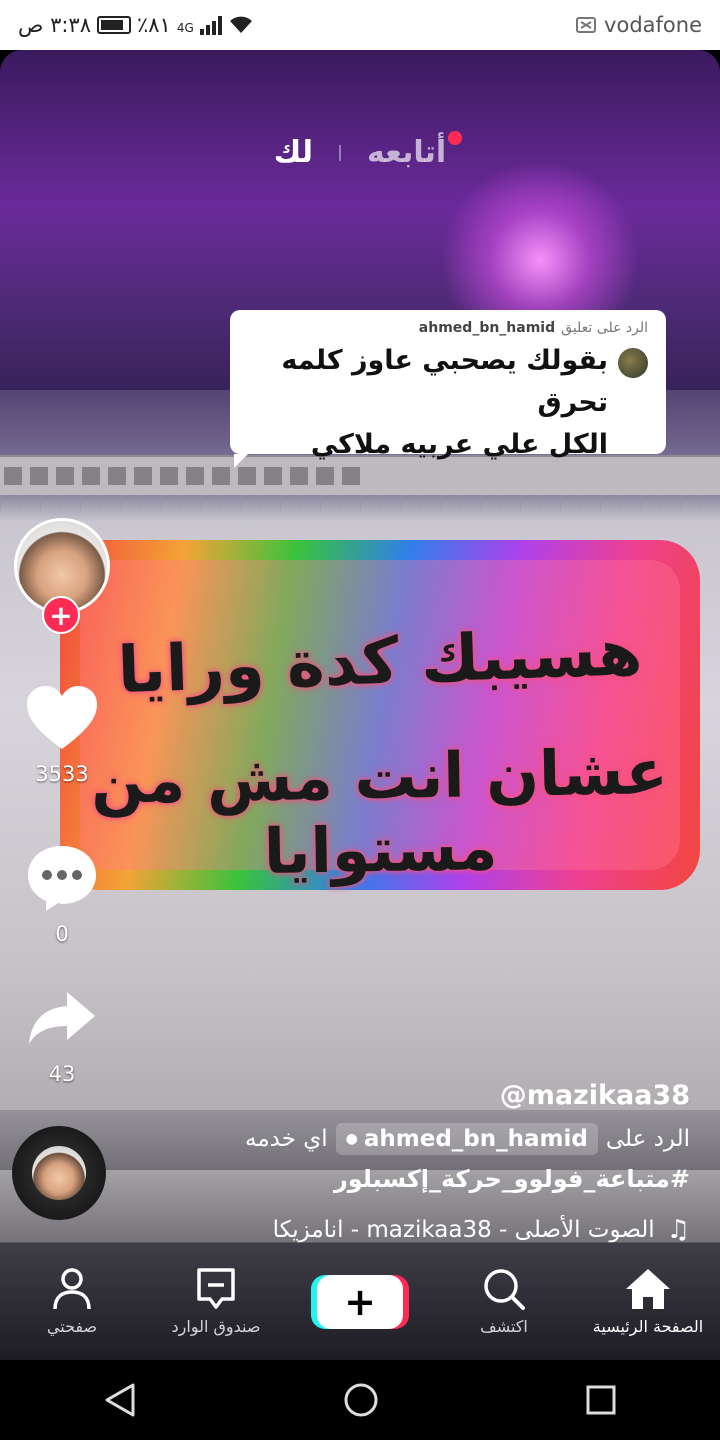 This screenshot has width=720, height=1440. What do you see at coordinates (360, 150) in the screenshot?
I see `feed-tabs: لك أتابعه` at bounding box center [360, 150].